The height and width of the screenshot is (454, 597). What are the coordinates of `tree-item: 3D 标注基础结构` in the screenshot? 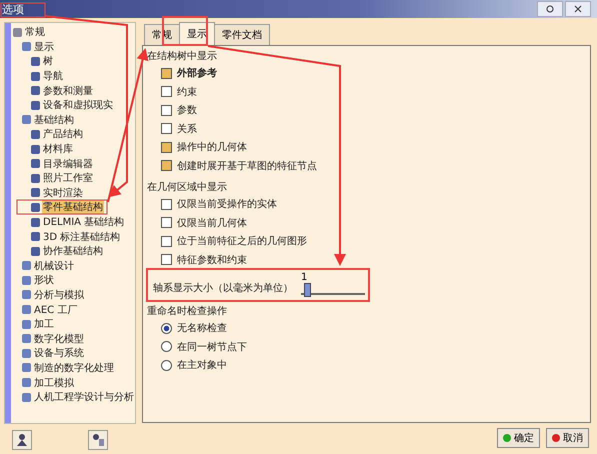 It's located at (82, 237).